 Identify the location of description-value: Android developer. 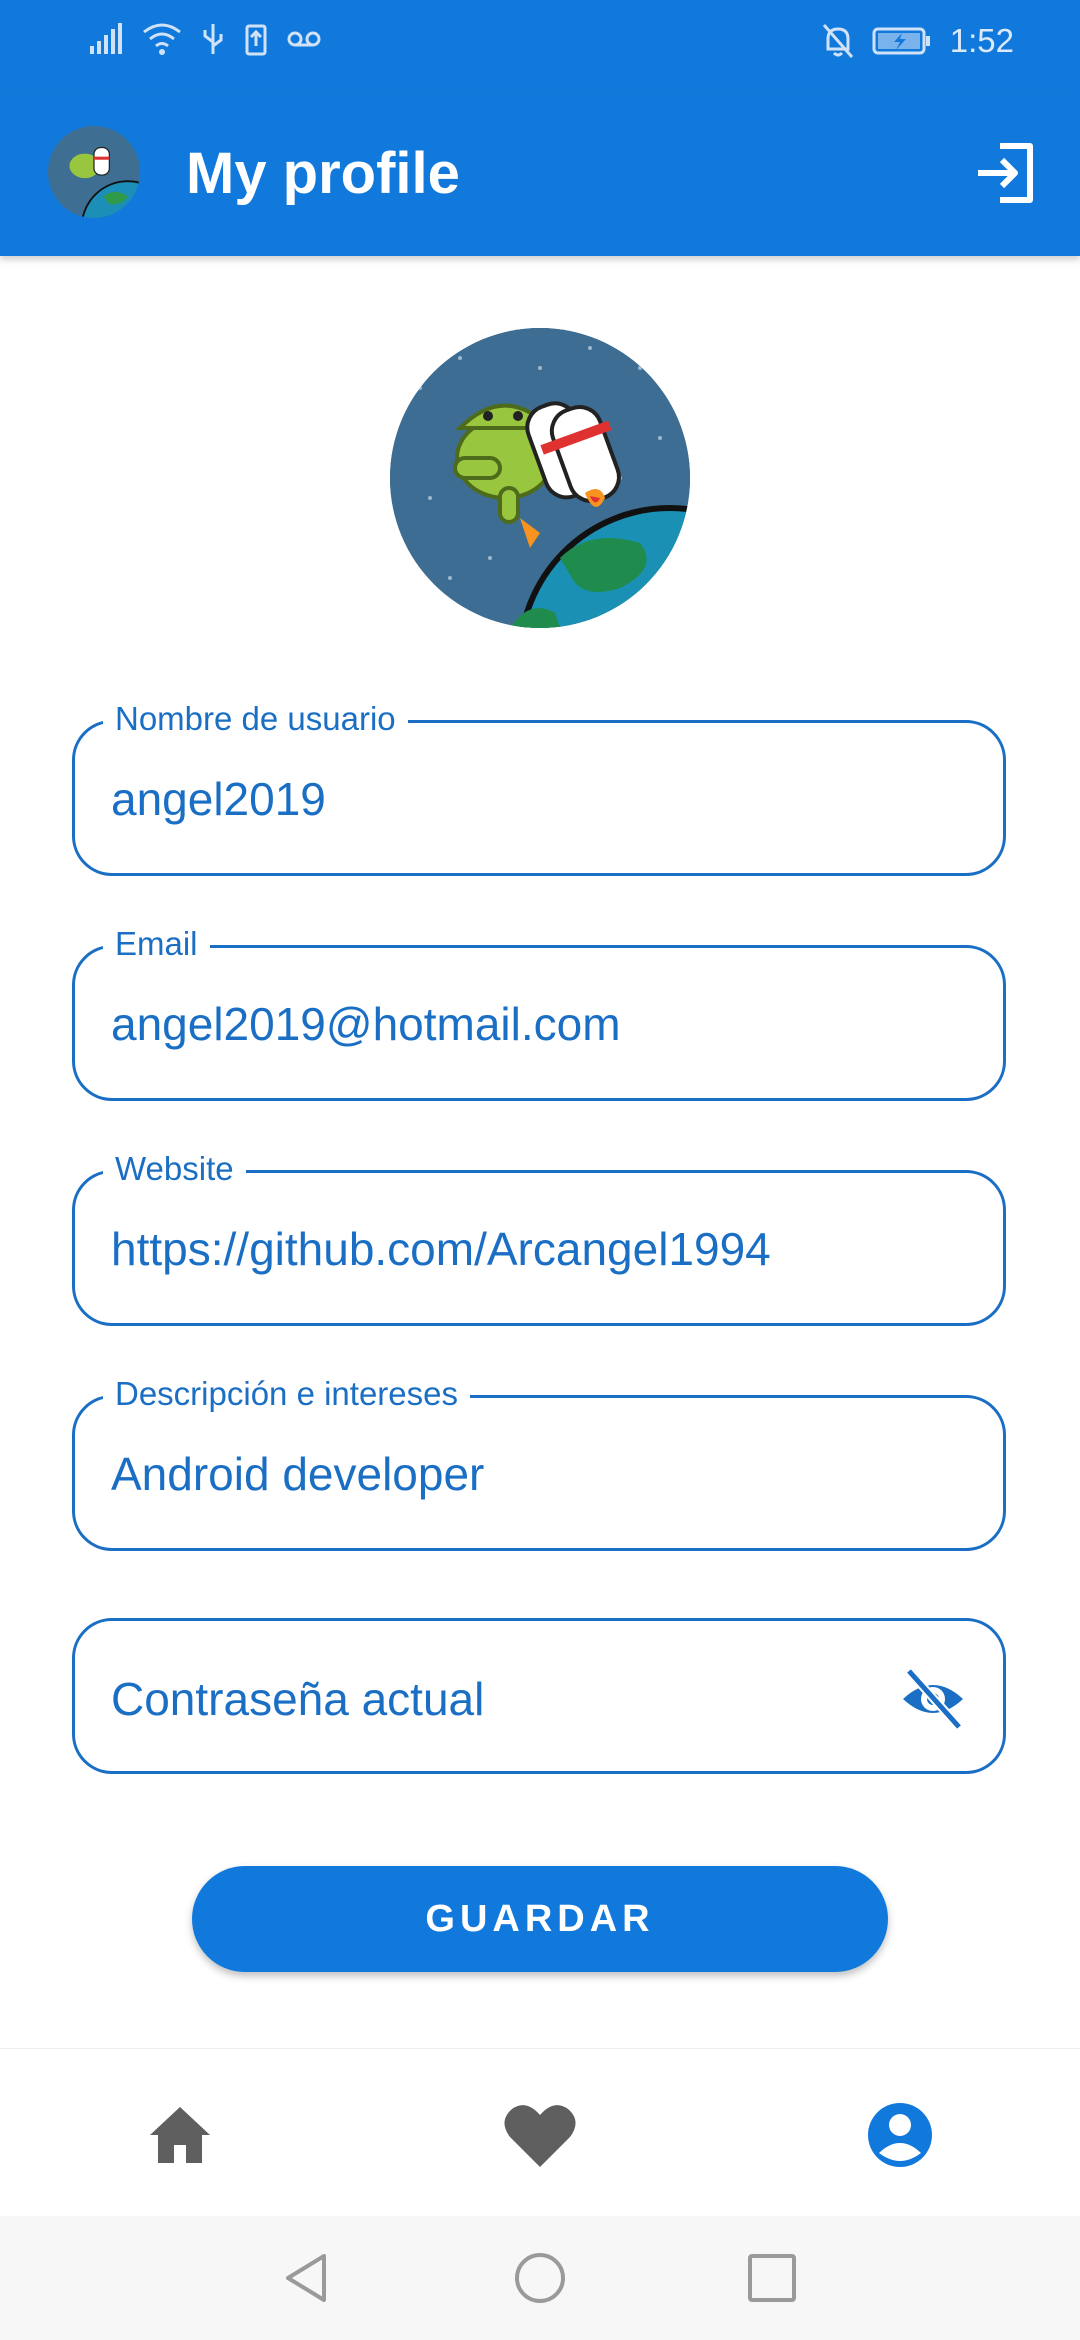
(298, 1474).